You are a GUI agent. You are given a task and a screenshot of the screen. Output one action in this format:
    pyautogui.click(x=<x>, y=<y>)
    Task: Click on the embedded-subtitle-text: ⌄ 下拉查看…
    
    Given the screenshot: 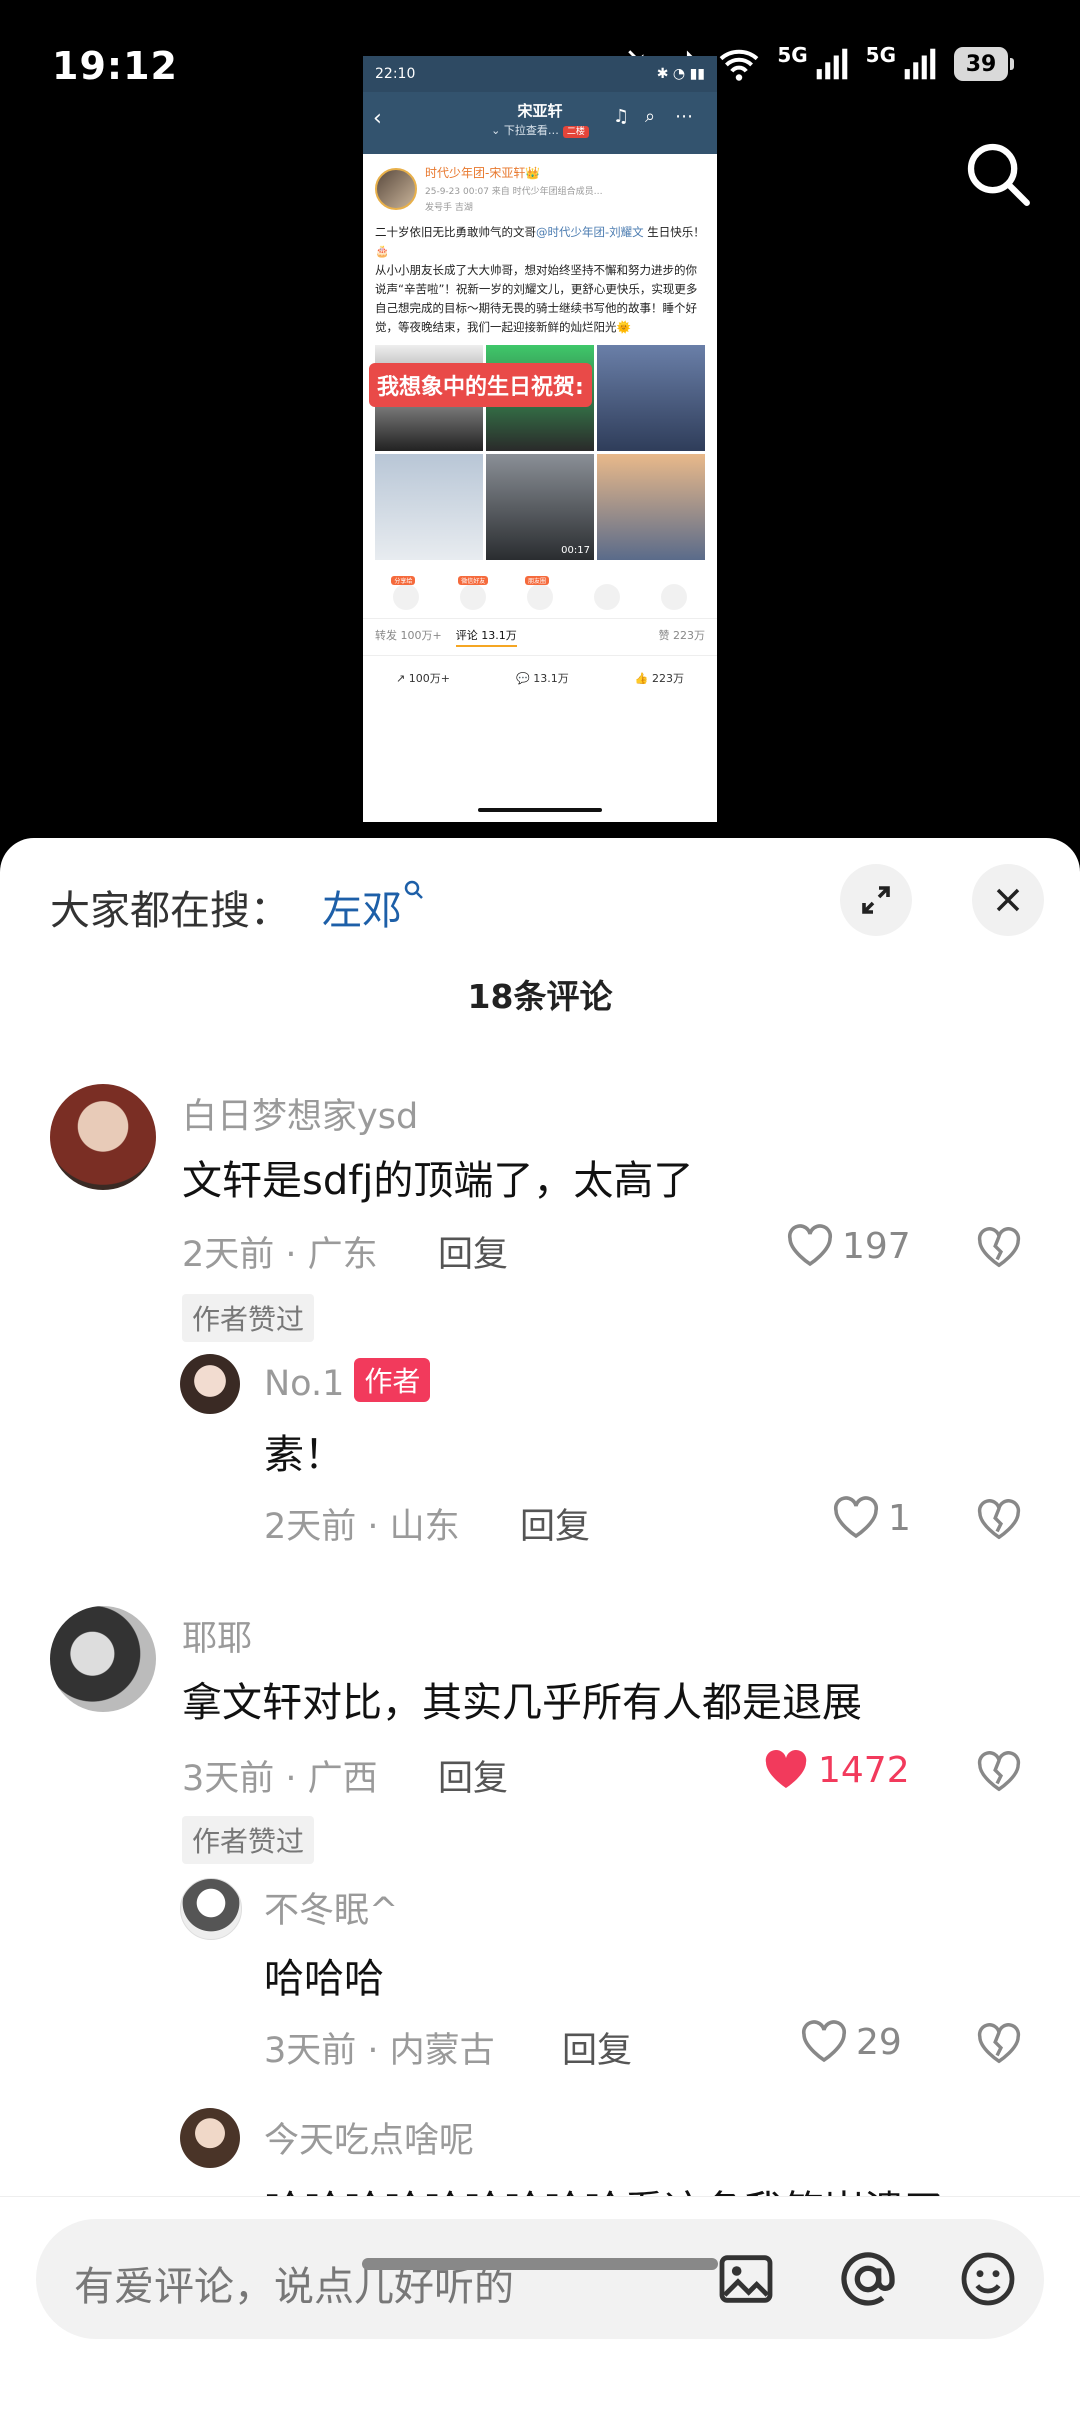 What is the action you would take?
    pyautogui.click(x=525, y=130)
    